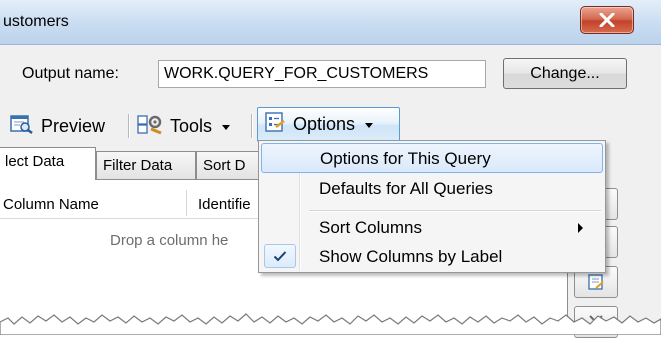 The height and width of the screenshot is (338, 661). I want to click on menu-item-label: Sort Columns, so click(370, 227).